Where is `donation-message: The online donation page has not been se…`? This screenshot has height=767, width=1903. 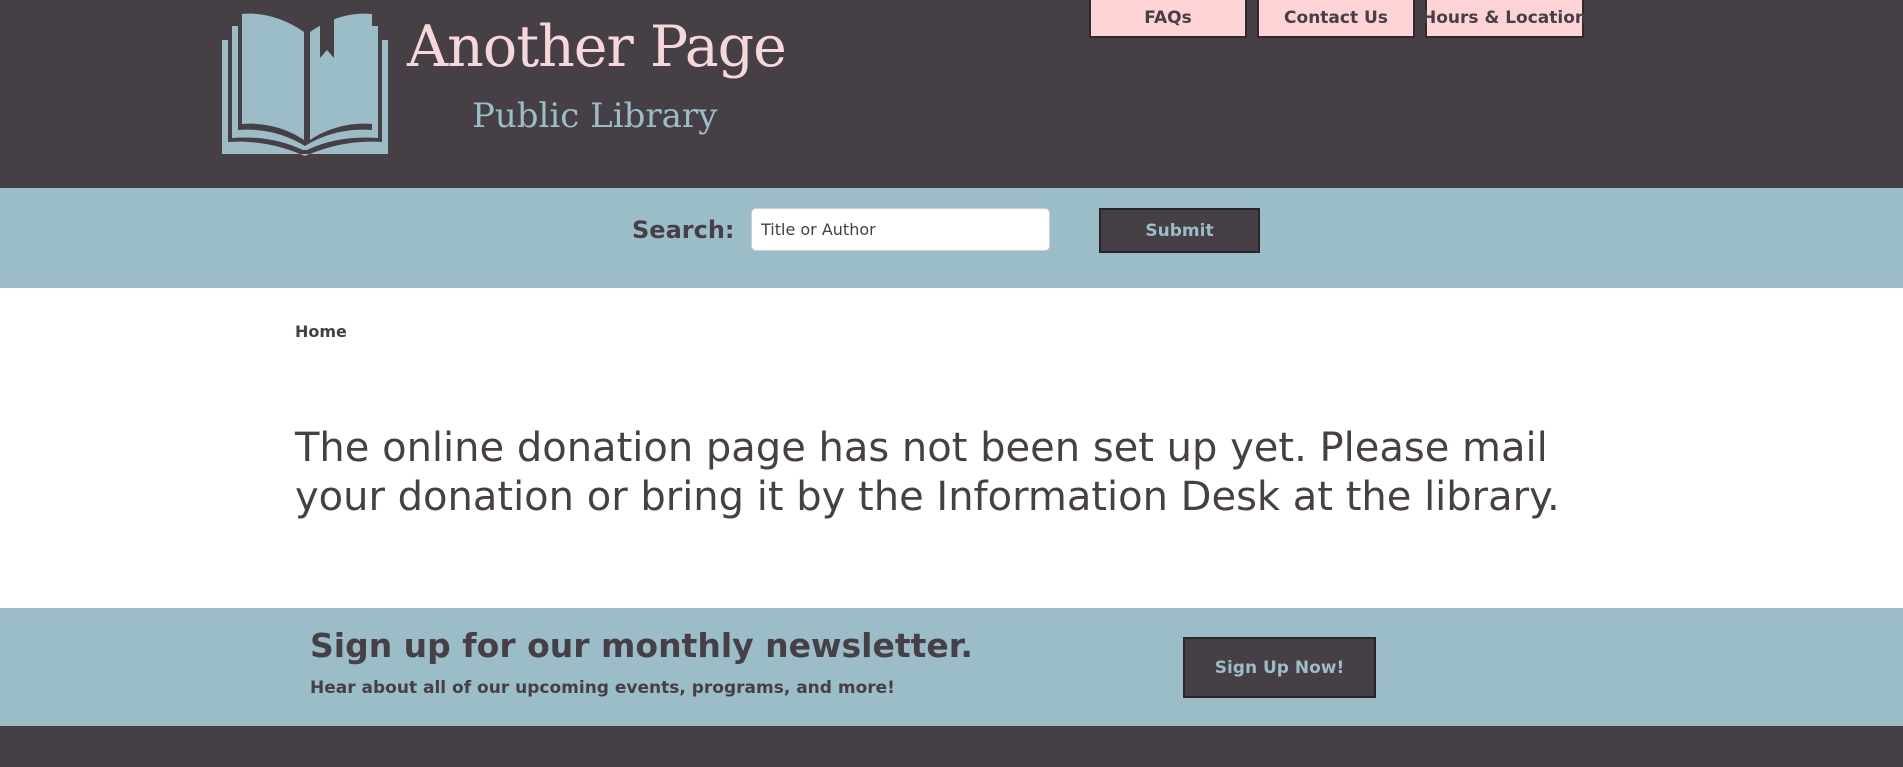
donation-message: The online donation page has not been se… is located at coordinates (927, 472).